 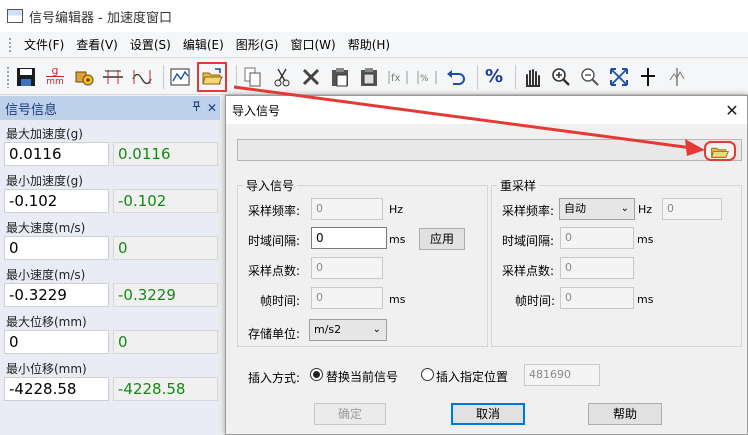 I want to click on insert-position-radio, so click(x=427, y=374).